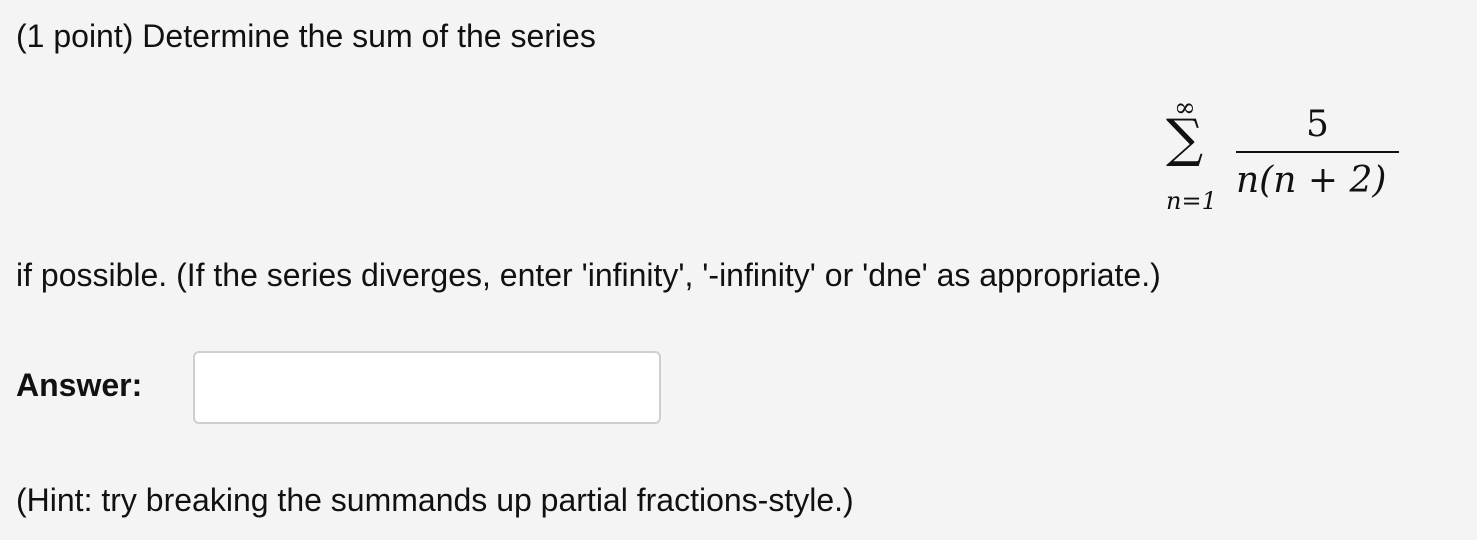 The height and width of the screenshot is (540, 1477). I want to click on fraction-numerator: 5, so click(1317, 124).